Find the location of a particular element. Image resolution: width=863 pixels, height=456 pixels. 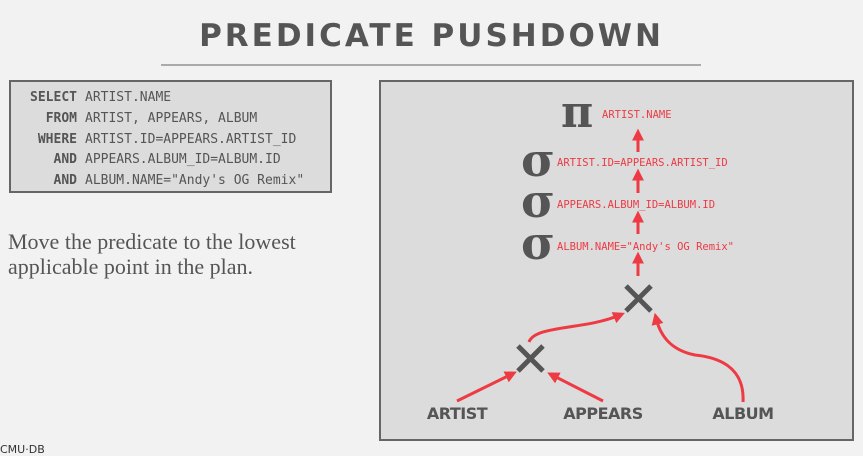

projection-label: ARTIST.NAME is located at coordinates (637, 115).